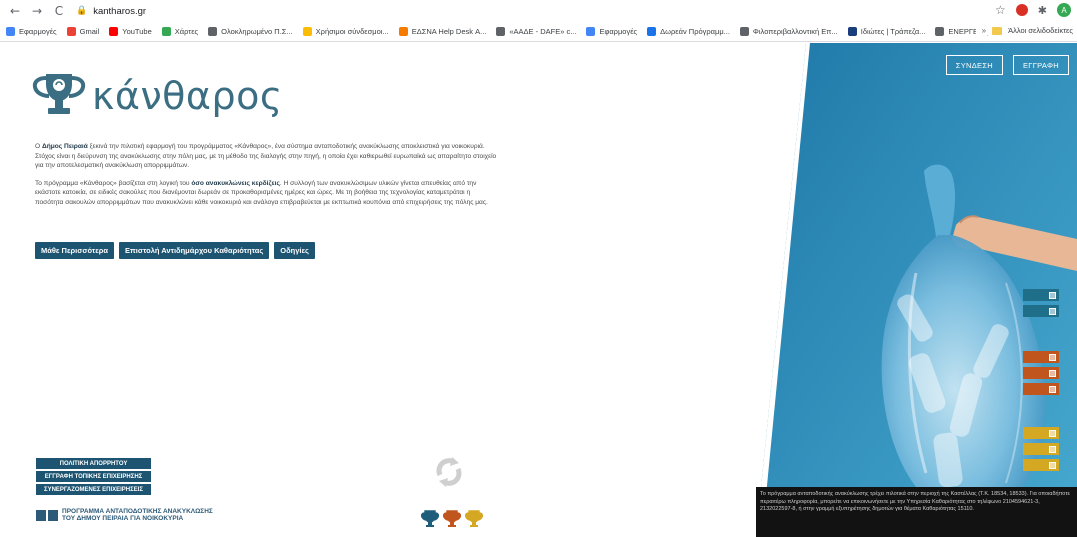 Image resolution: width=1077 pixels, height=537 pixels. I want to click on instructions-button: Οδηγίες, so click(294, 250).